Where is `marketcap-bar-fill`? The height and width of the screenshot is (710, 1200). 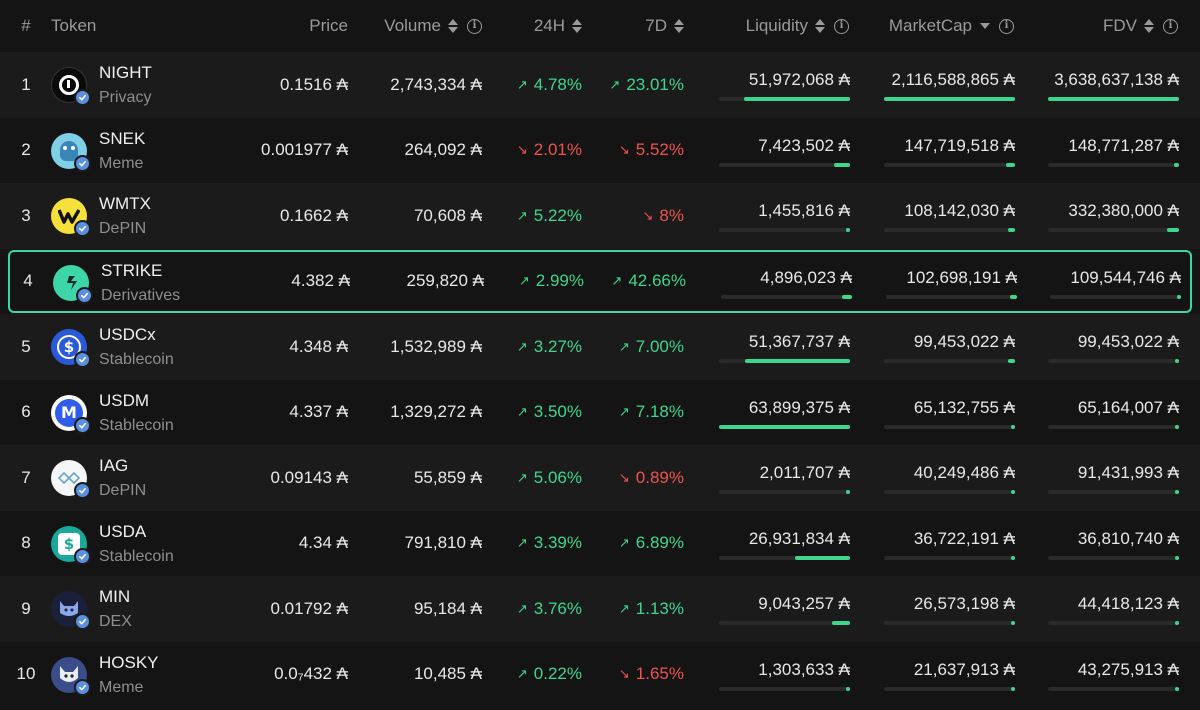 marketcap-bar-fill is located at coordinates (949, 99).